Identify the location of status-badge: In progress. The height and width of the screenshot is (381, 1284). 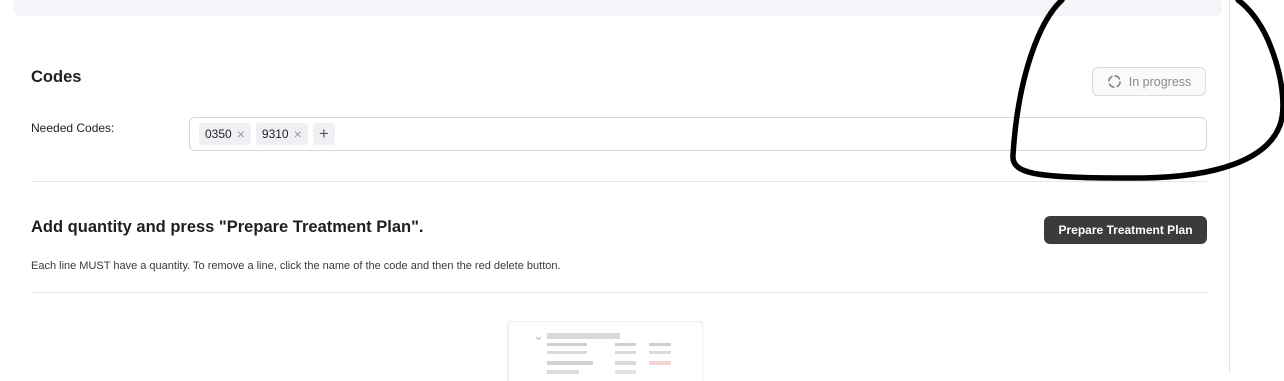
(1149, 81).